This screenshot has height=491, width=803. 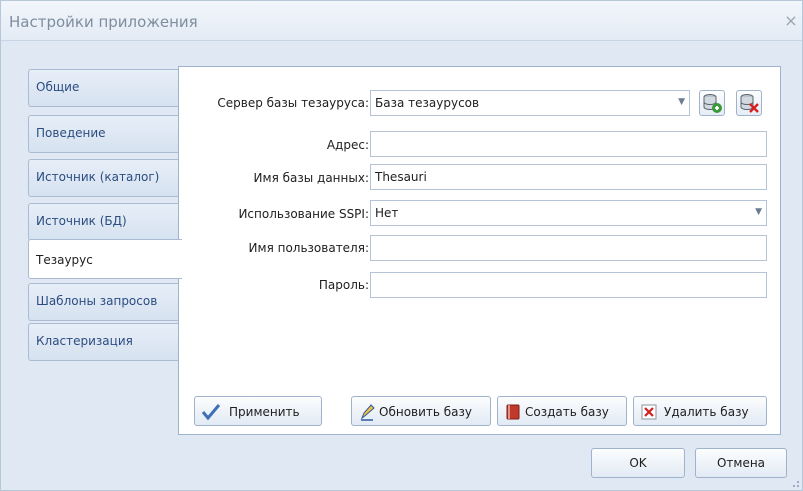 What do you see at coordinates (104, 178) in the screenshot?
I see `tab-source-catalog: Источник (каталог)` at bounding box center [104, 178].